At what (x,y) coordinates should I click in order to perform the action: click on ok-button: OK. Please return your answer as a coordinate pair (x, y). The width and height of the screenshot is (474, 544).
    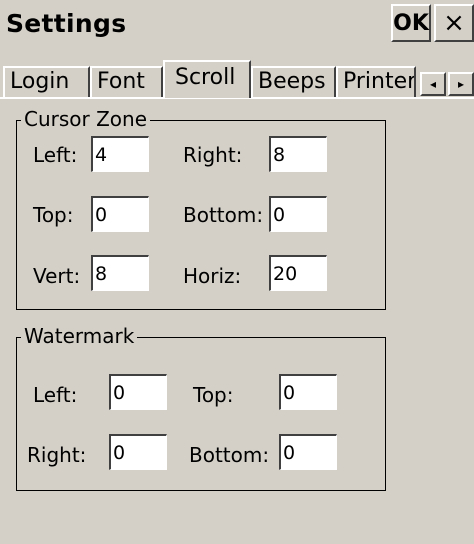
    Looking at the image, I should click on (411, 23).